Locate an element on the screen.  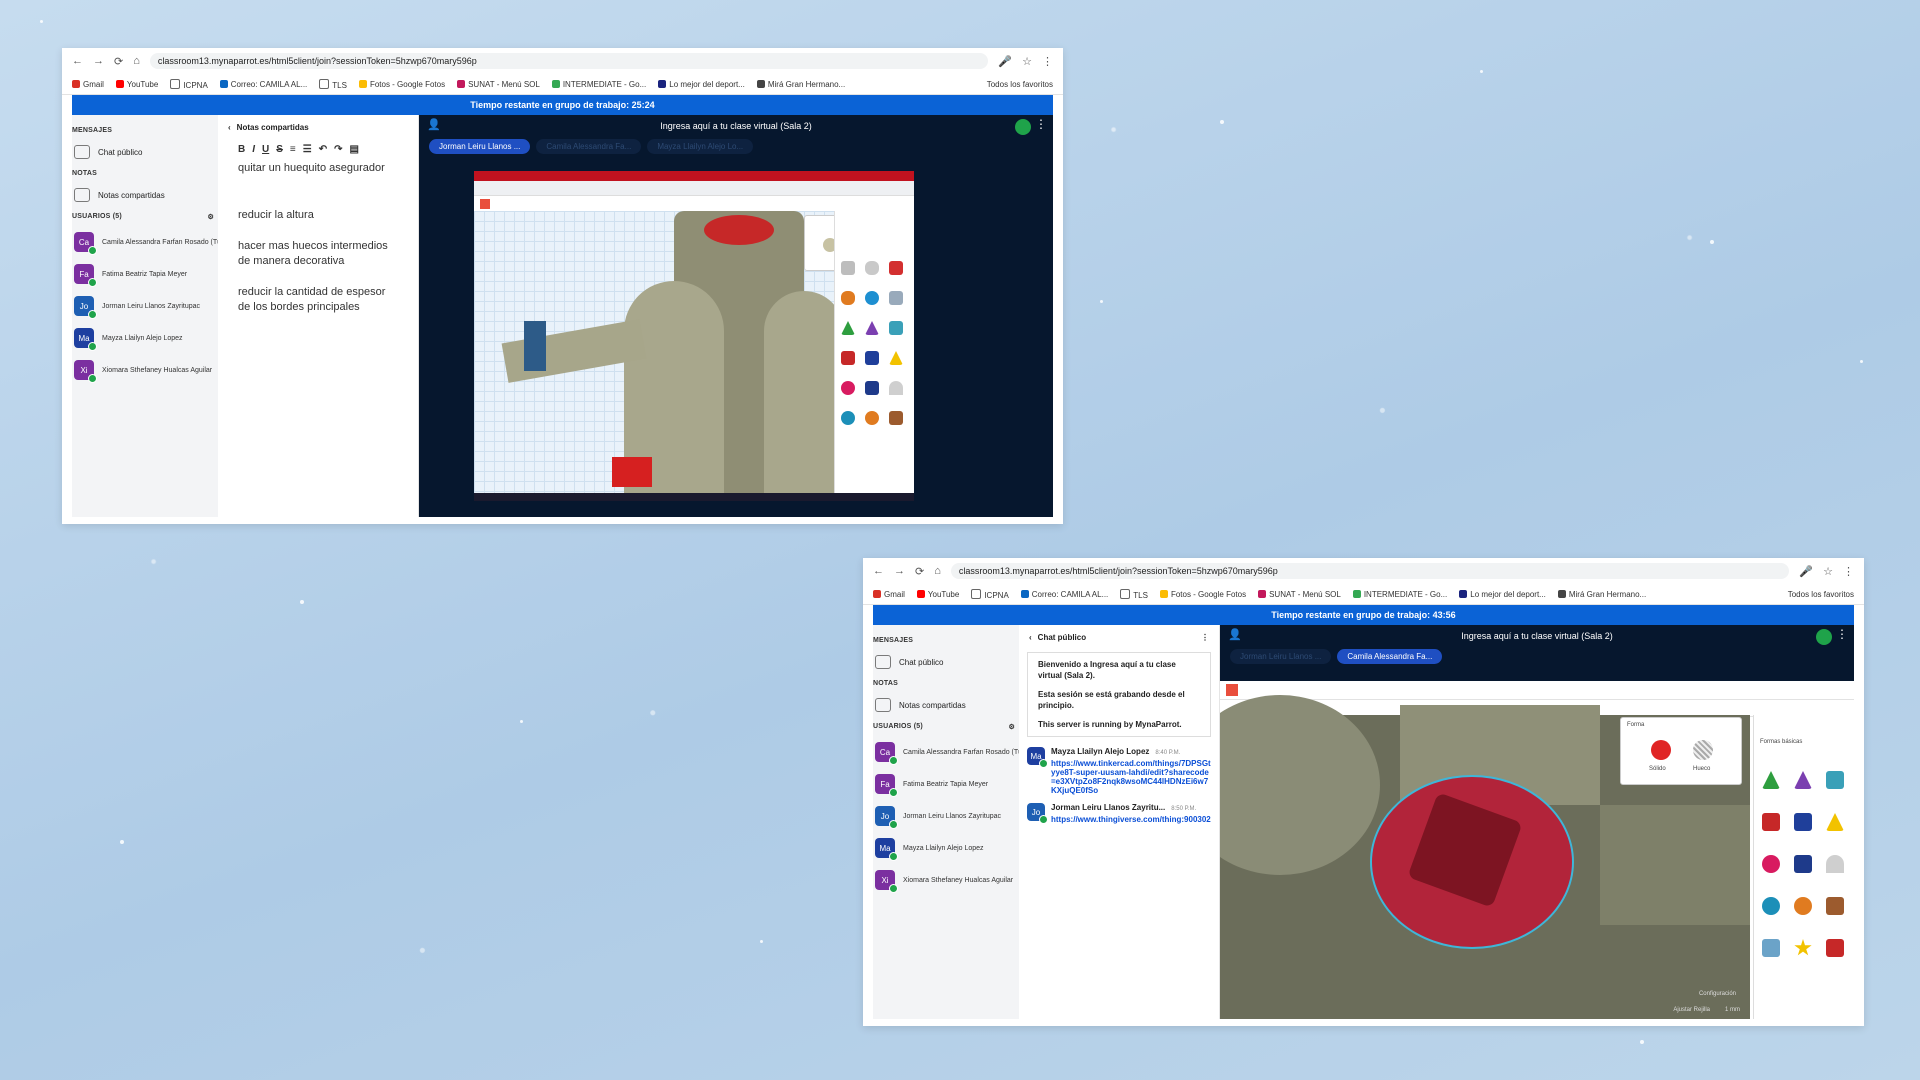
settings-link: Configuración is located at coordinates (1717, 994).